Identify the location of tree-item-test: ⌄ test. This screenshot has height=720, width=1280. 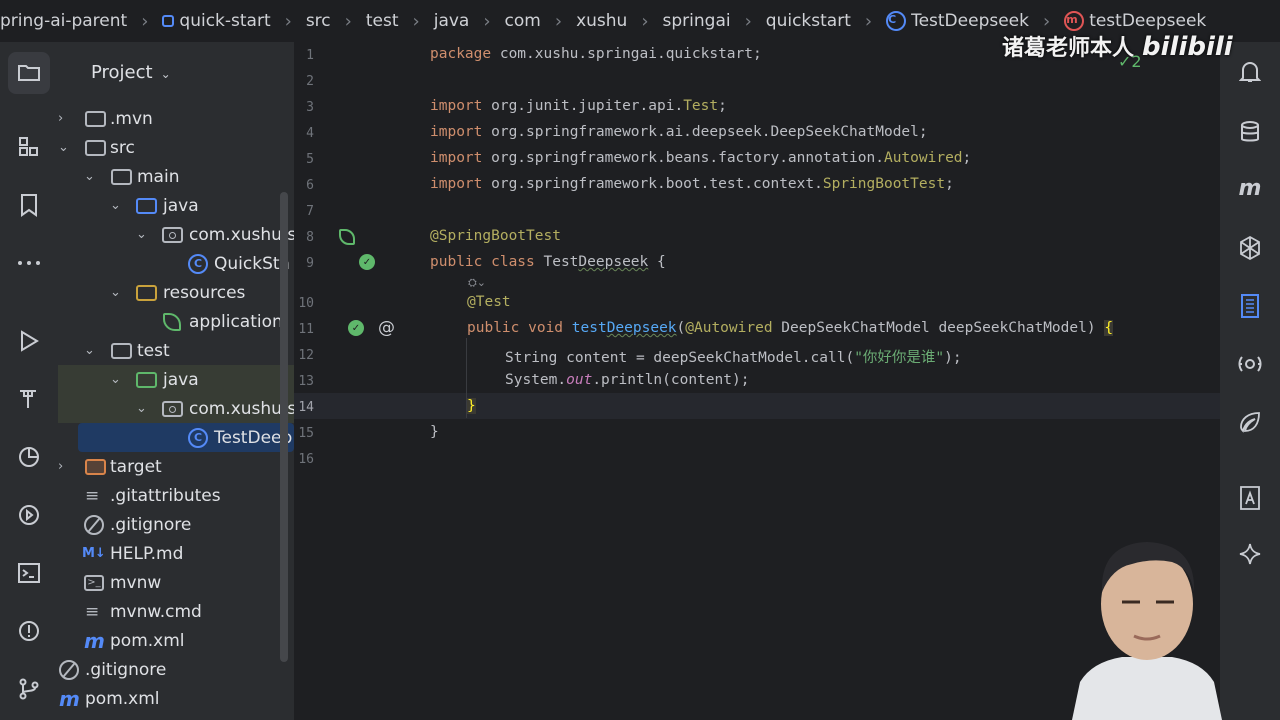
(176, 350).